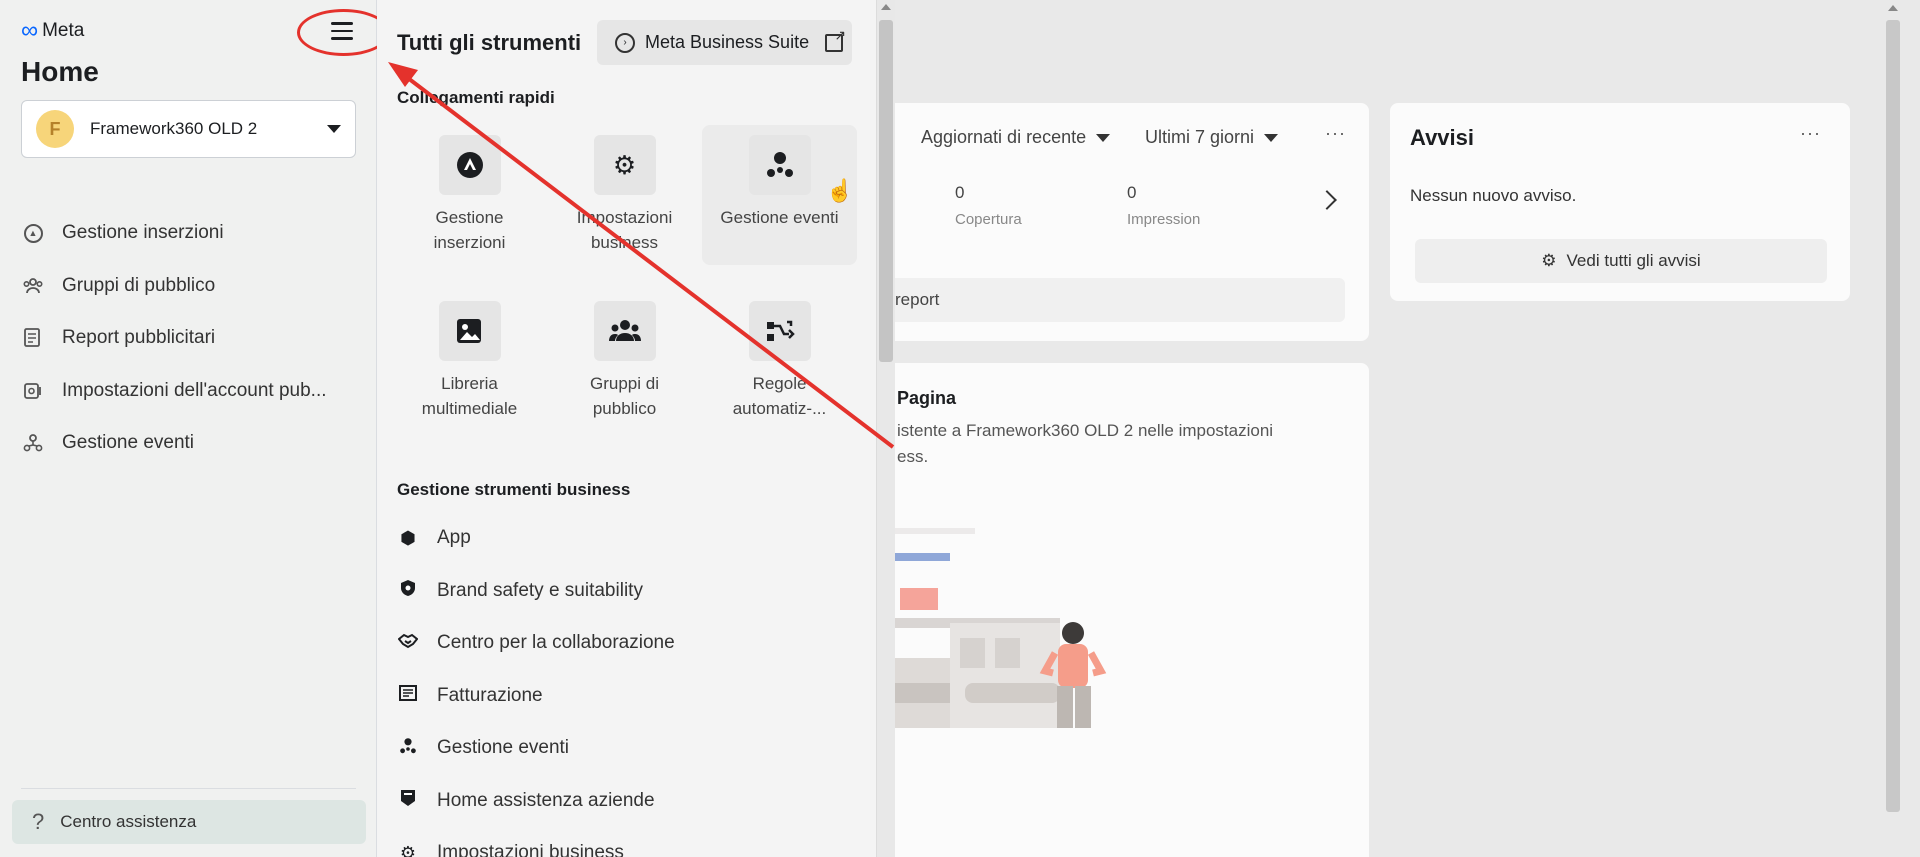 The height and width of the screenshot is (857, 1920). I want to click on quick-link-label: Gestione inserzioni, so click(469, 230).